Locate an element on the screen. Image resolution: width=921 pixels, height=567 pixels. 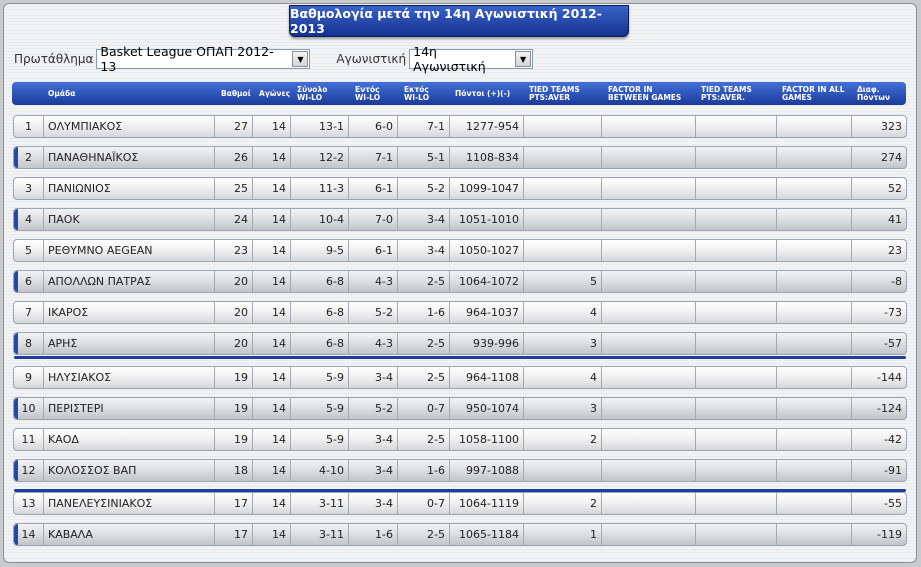
cell-diff: -8 is located at coordinates (896, 281).